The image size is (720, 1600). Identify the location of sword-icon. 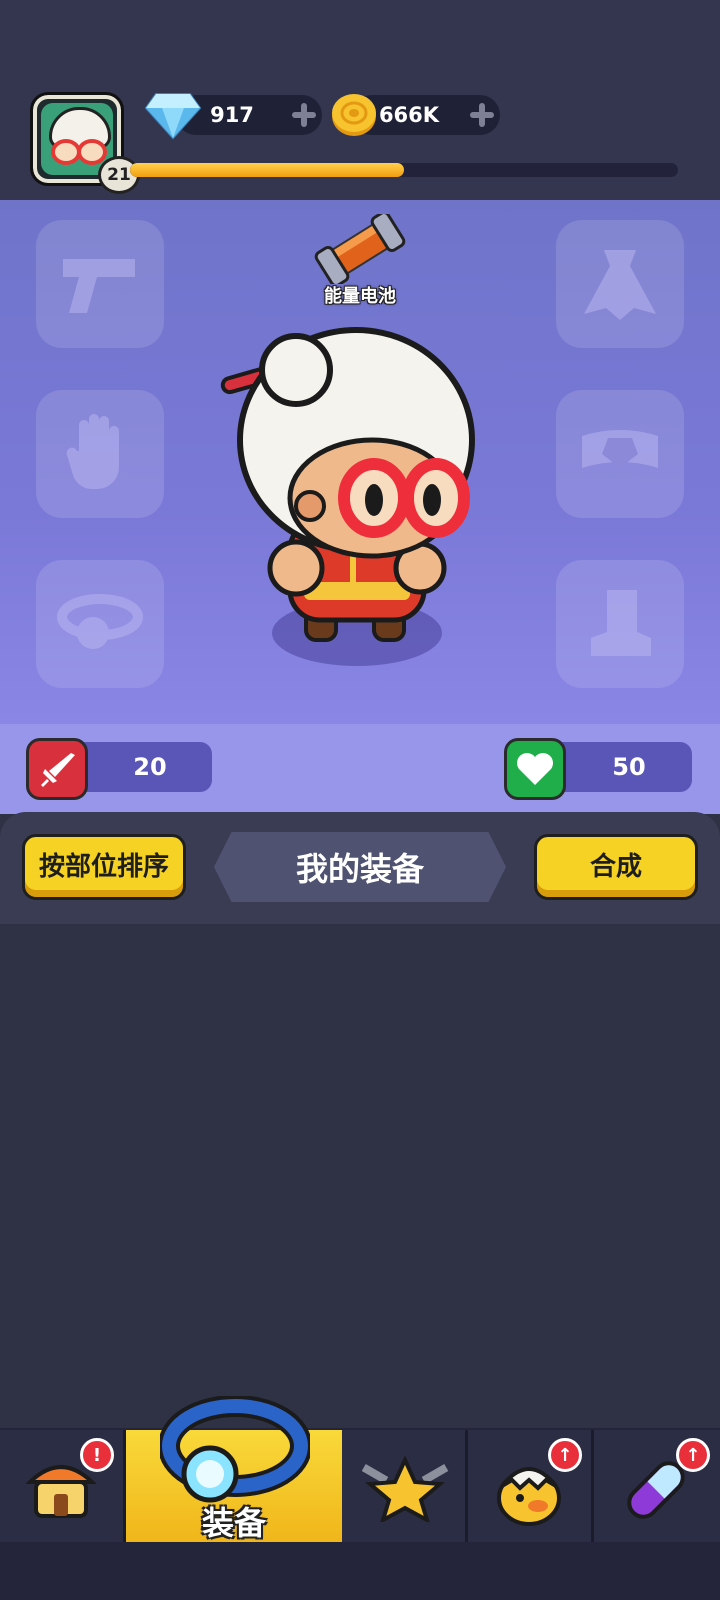
(57, 769).